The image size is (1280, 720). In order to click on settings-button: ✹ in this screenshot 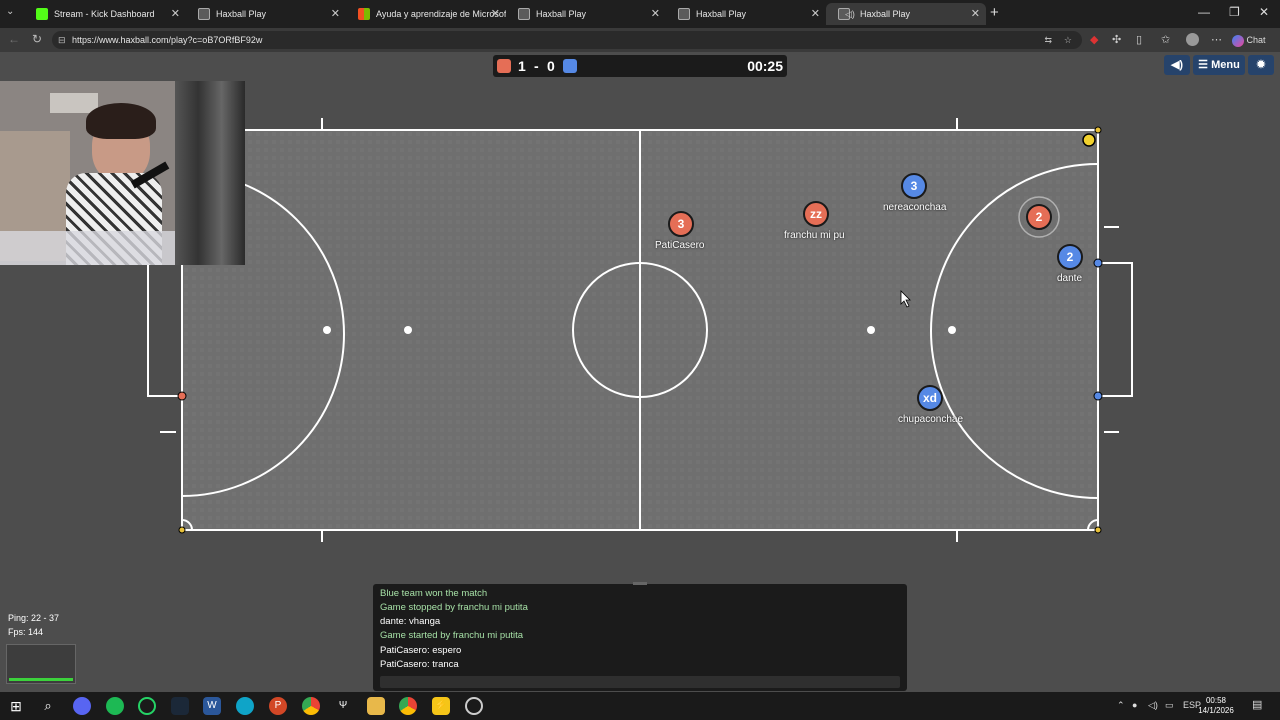, I will do `click(1261, 65)`.